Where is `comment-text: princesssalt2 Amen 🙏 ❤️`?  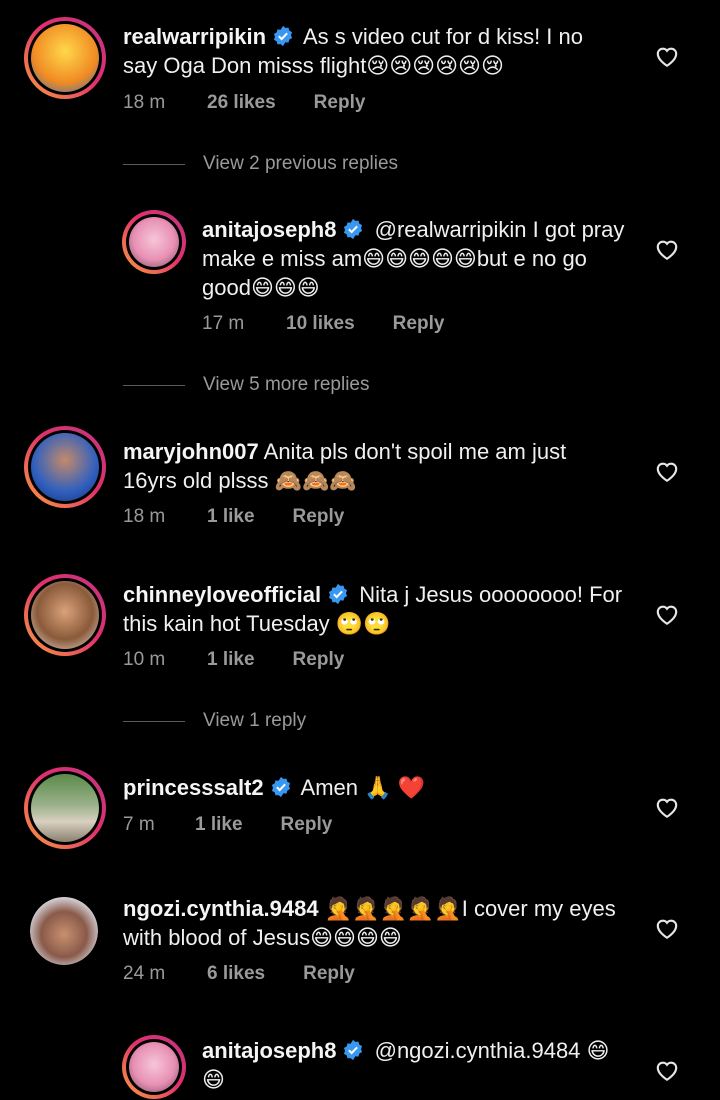
comment-text: princesssalt2 Amen 🙏 ❤️ is located at coordinates (373, 787).